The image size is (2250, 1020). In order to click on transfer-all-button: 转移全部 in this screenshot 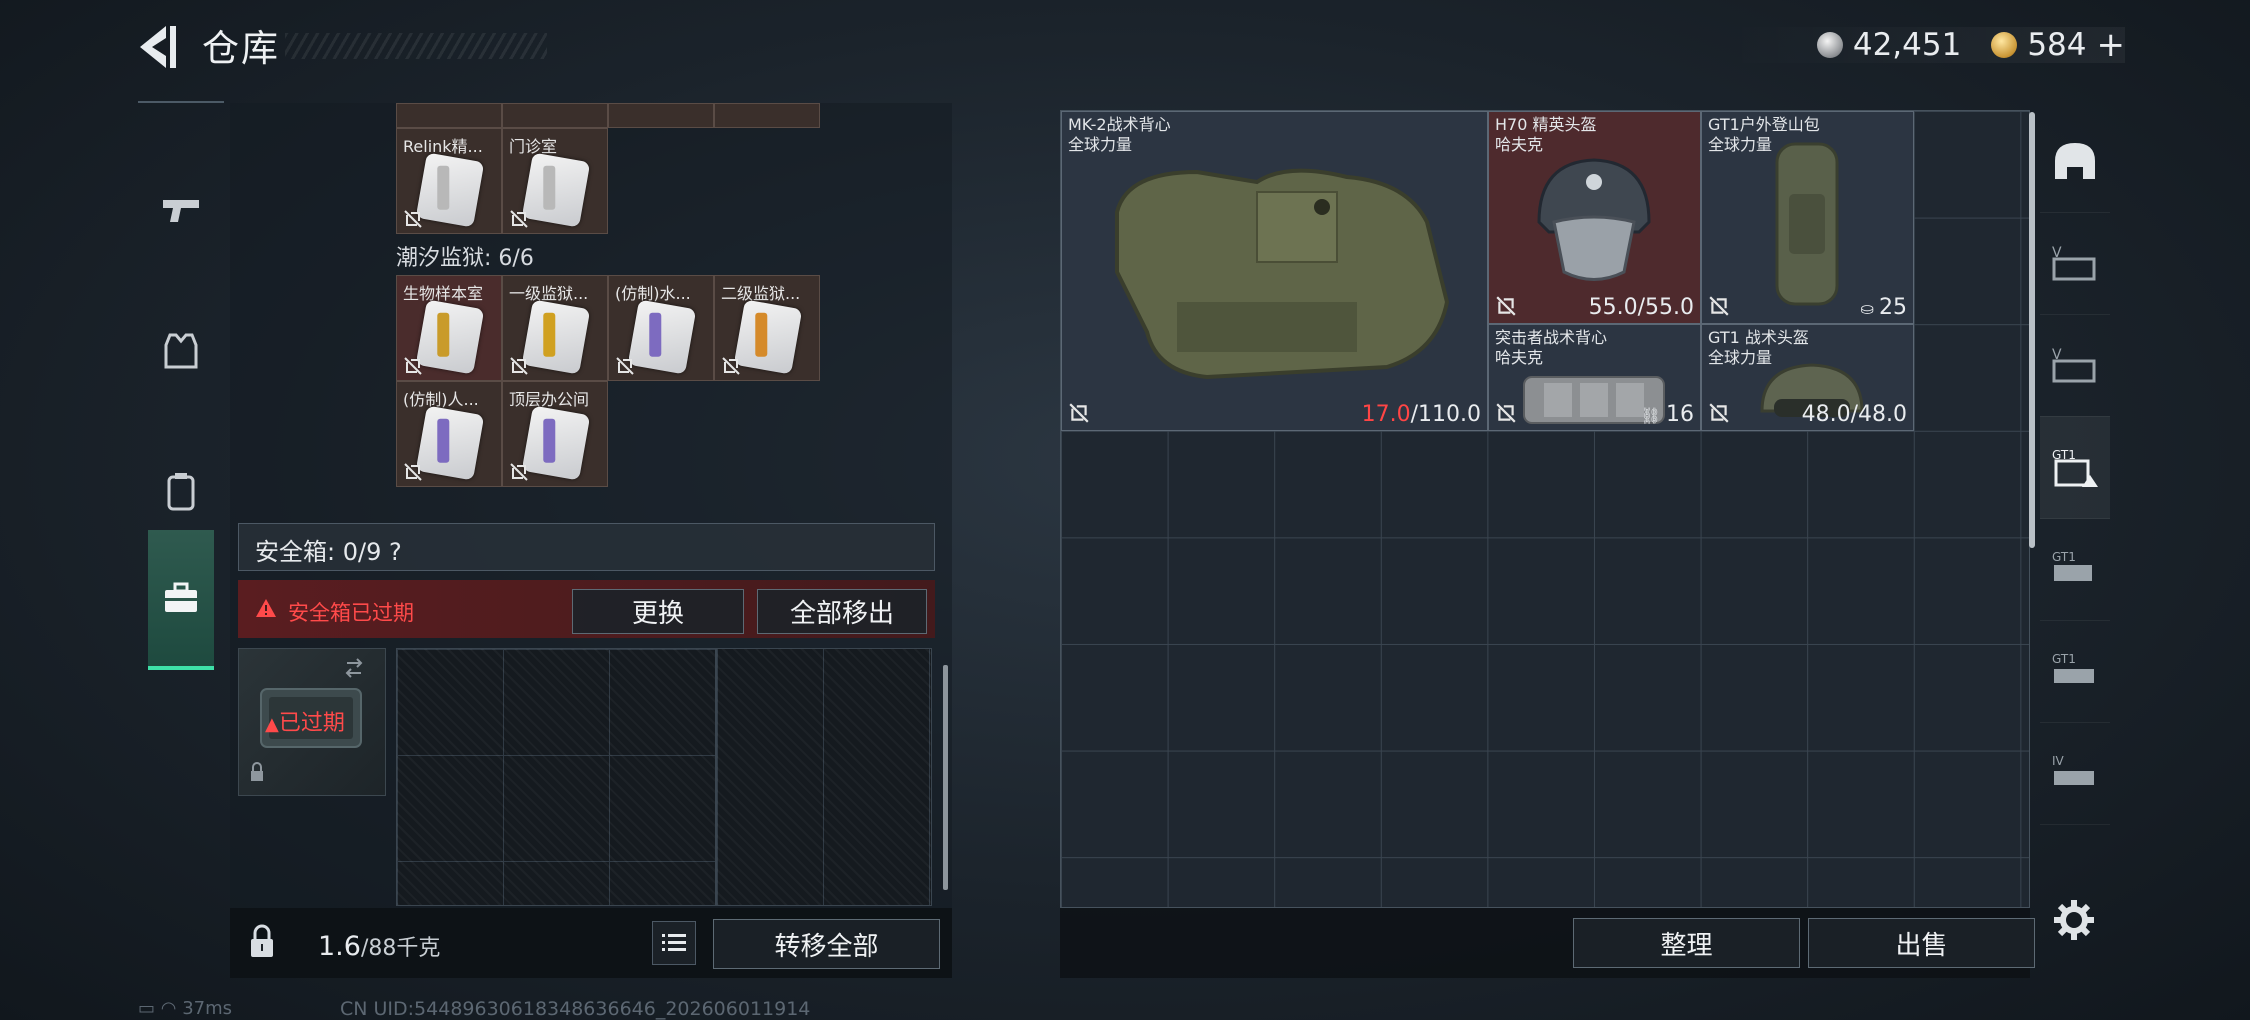, I will do `click(826, 944)`.